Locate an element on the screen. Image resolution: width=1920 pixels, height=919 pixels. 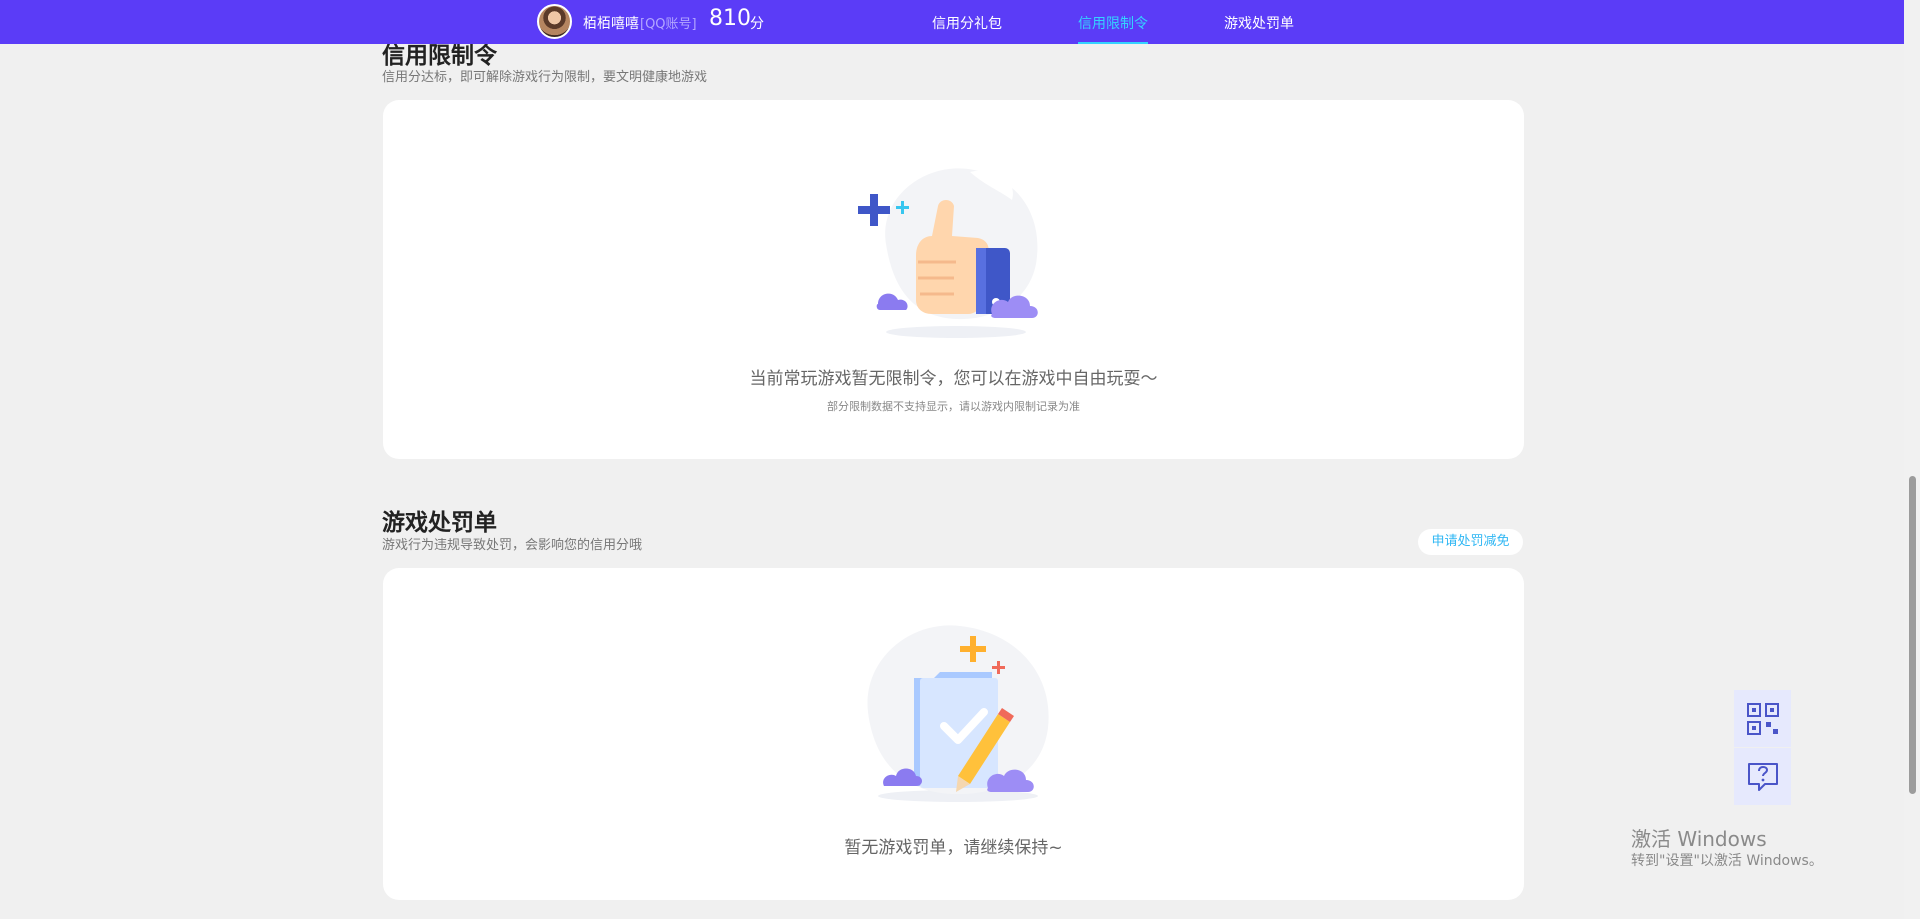
credit-score: 810 is located at coordinates (730, 18).